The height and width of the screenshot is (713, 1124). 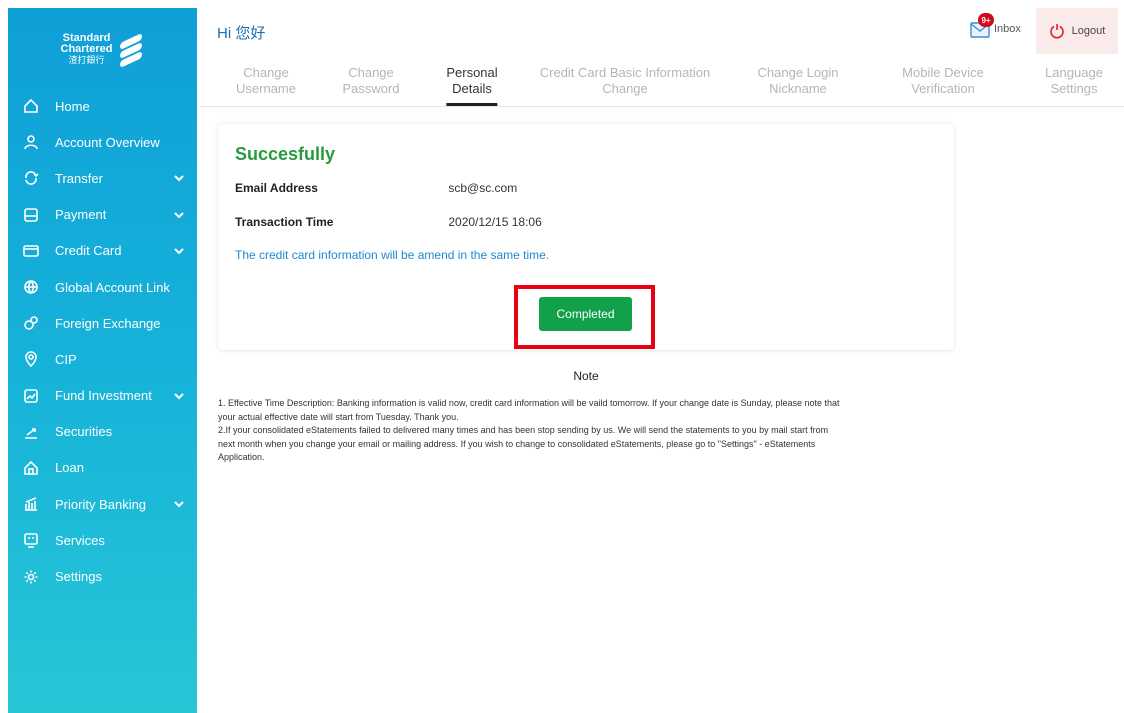 I want to click on note-title: Note, so click(x=586, y=376).